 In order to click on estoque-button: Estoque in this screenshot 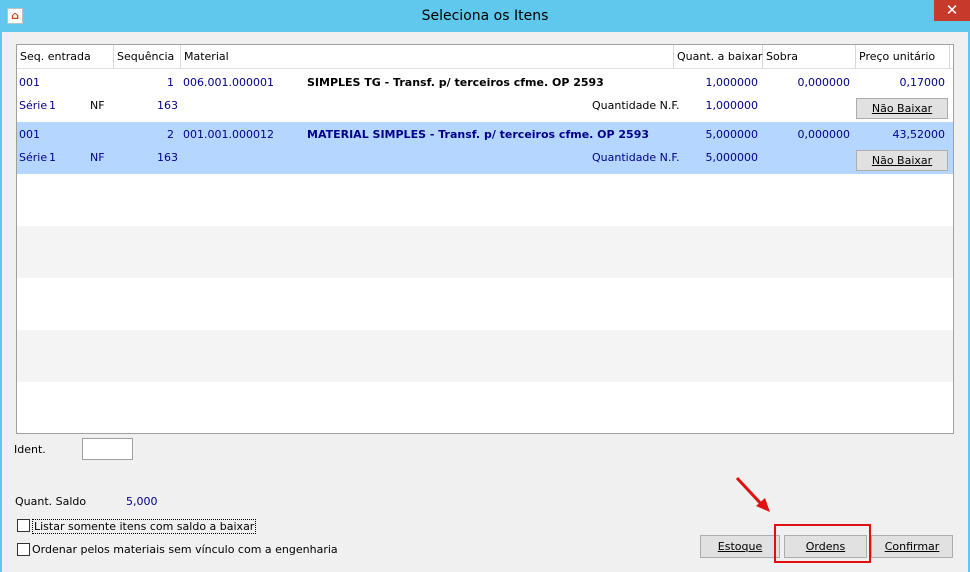, I will do `click(740, 546)`.